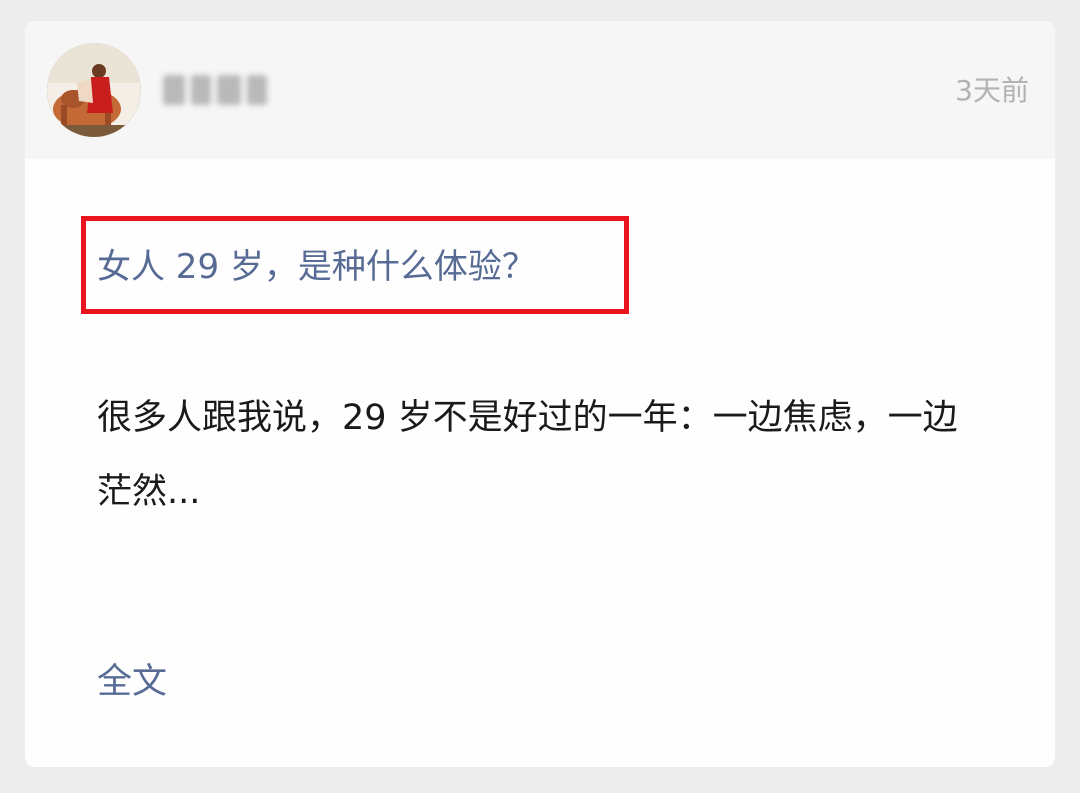  Describe the element at coordinates (222, 90) in the screenshot. I see `author-name-blurred` at that location.